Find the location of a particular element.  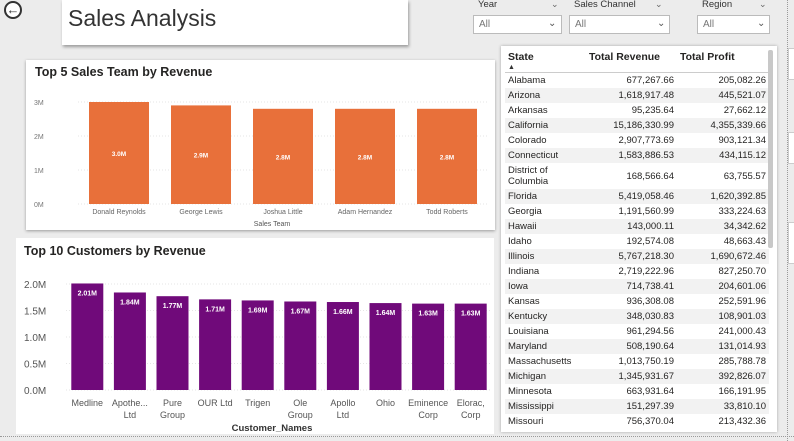

sales-channel-slicer: Sales Channel ⌄ All ⌄ is located at coordinates (622, 18).